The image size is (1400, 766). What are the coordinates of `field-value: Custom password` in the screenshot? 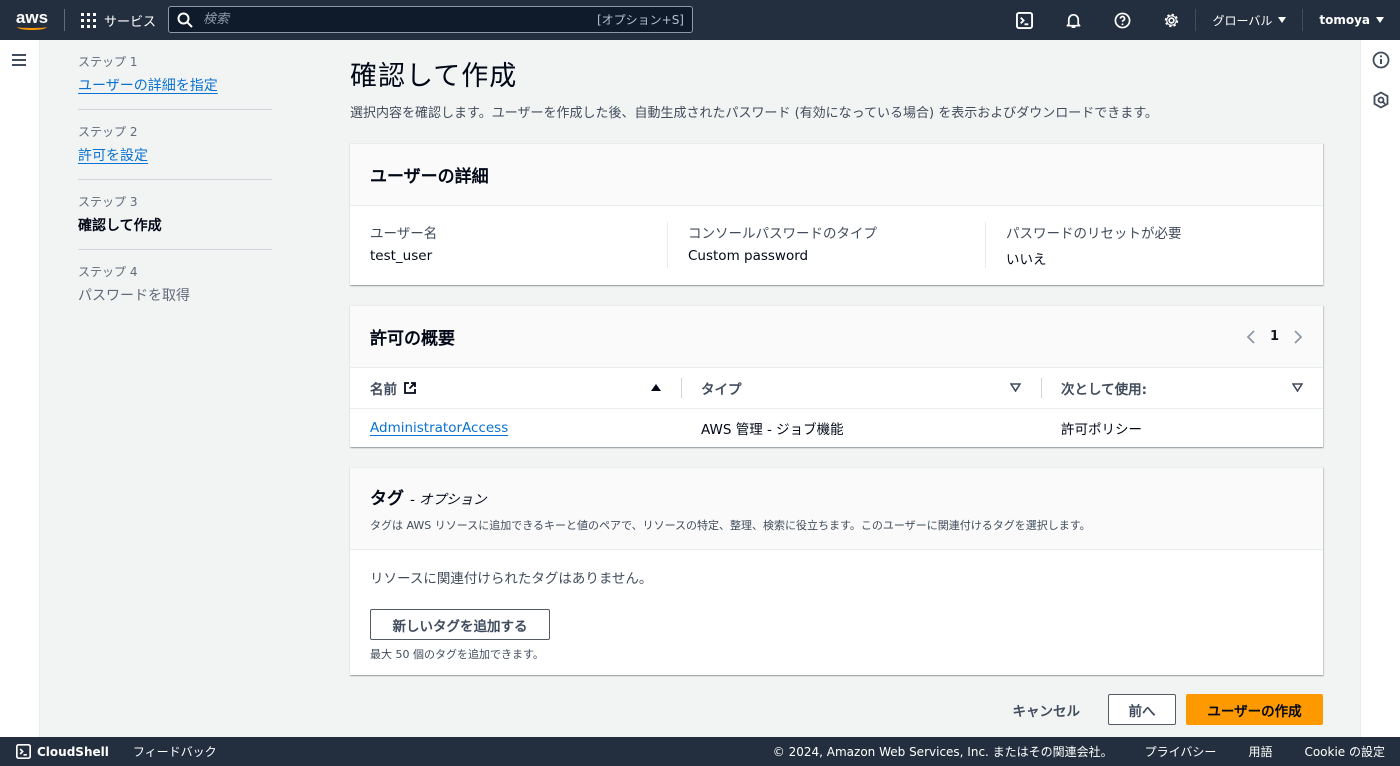 It's located at (748, 256).